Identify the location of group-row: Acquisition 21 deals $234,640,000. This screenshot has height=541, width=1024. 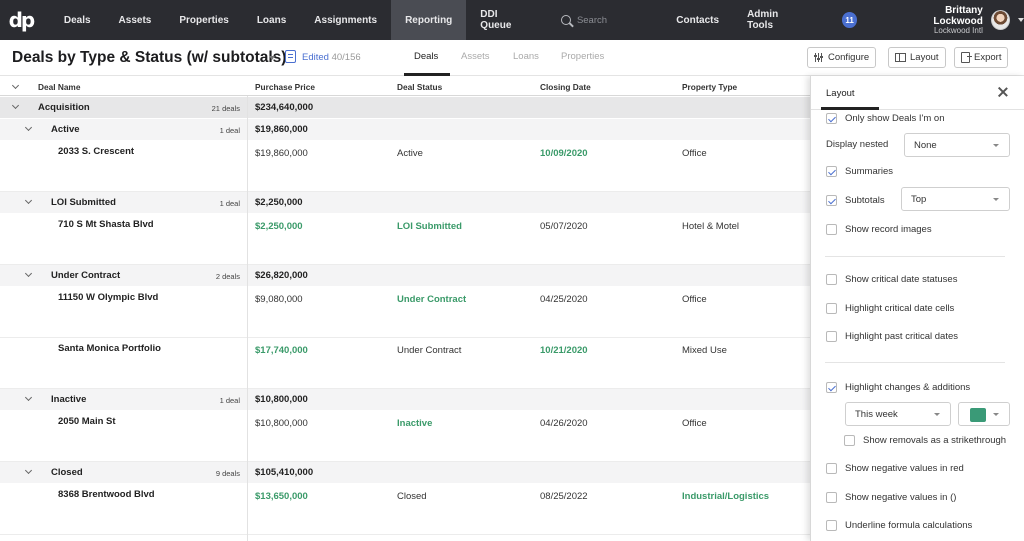
(405, 107).